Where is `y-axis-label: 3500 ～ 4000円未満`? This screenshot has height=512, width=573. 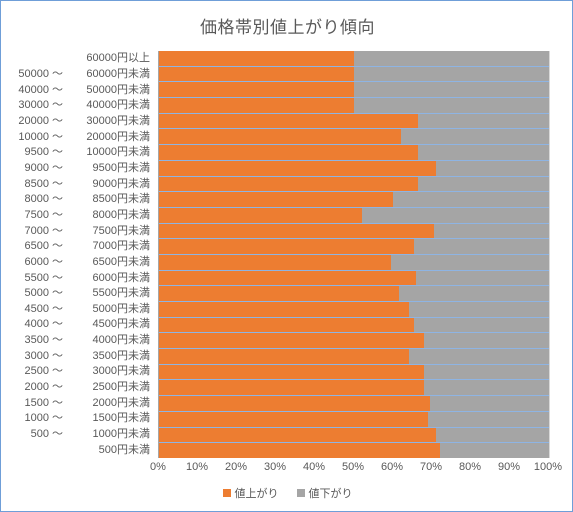
y-axis-label: 3500 ～ 4000円未満 is located at coordinates (77, 341).